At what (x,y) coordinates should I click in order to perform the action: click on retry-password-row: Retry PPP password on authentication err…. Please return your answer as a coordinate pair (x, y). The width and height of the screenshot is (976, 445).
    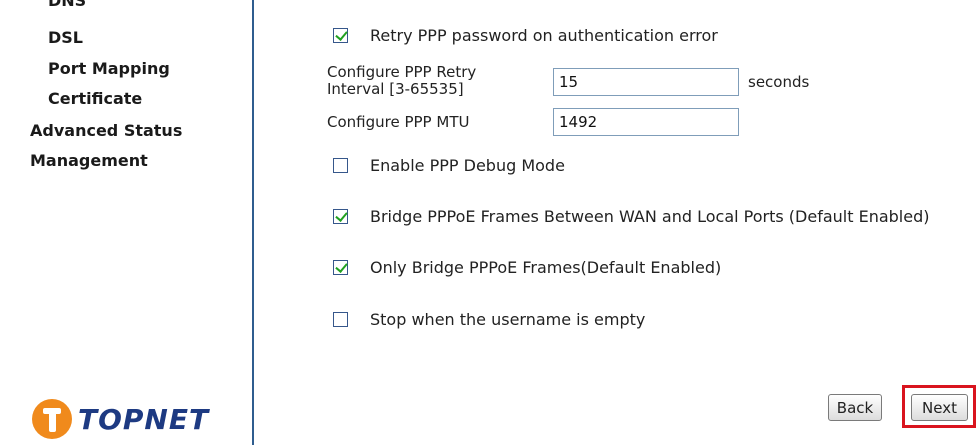
    Looking at the image, I should click on (525, 35).